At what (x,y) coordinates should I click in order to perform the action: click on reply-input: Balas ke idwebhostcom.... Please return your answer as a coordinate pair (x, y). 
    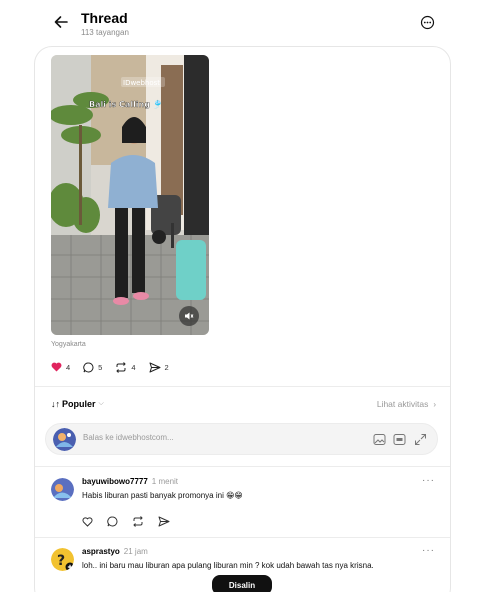
    Looking at the image, I should click on (128, 437).